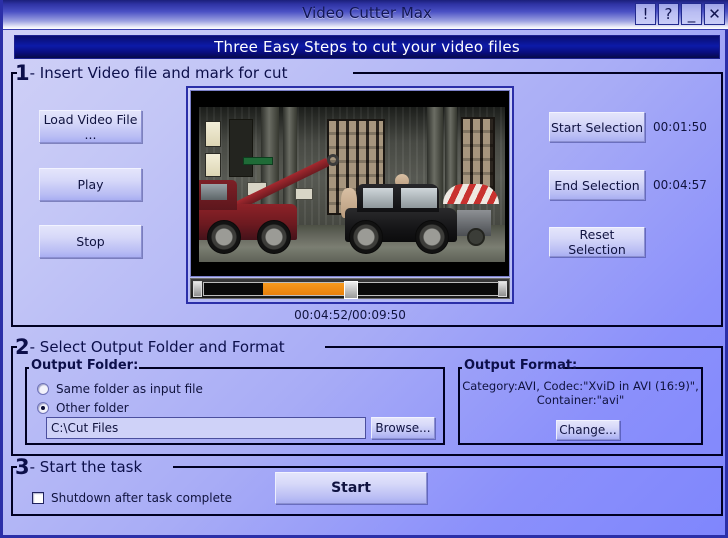 The width and height of the screenshot is (728, 538). What do you see at coordinates (43, 389) in the screenshot?
I see `radio-icon` at bounding box center [43, 389].